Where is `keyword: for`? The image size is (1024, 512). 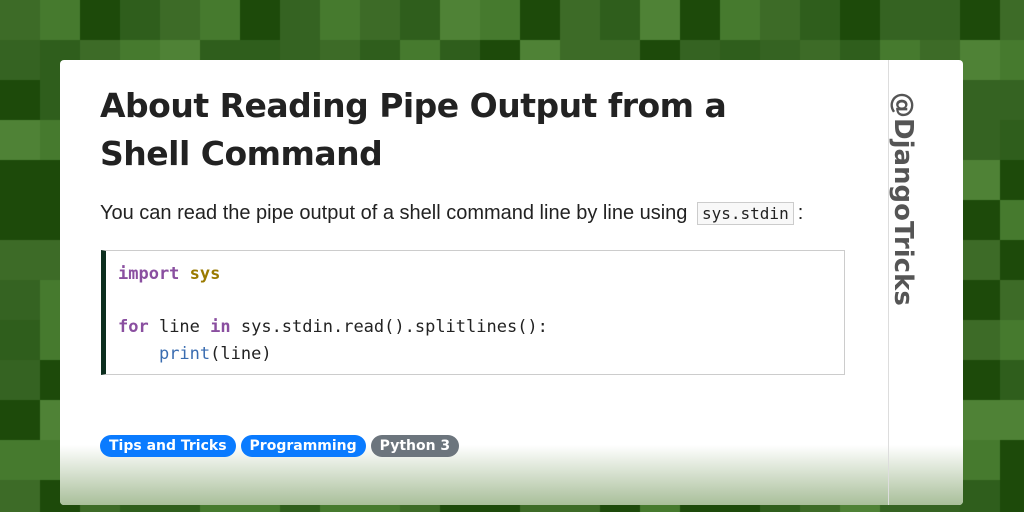 keyword: for is located at coordinates (133, 327).